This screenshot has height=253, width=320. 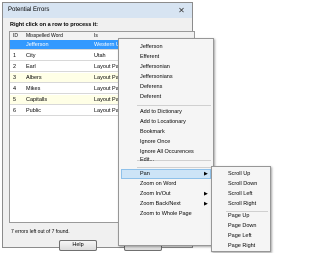 I want to click on instruction-label: Right click on a row to process it:, so click(x=54, y=25).